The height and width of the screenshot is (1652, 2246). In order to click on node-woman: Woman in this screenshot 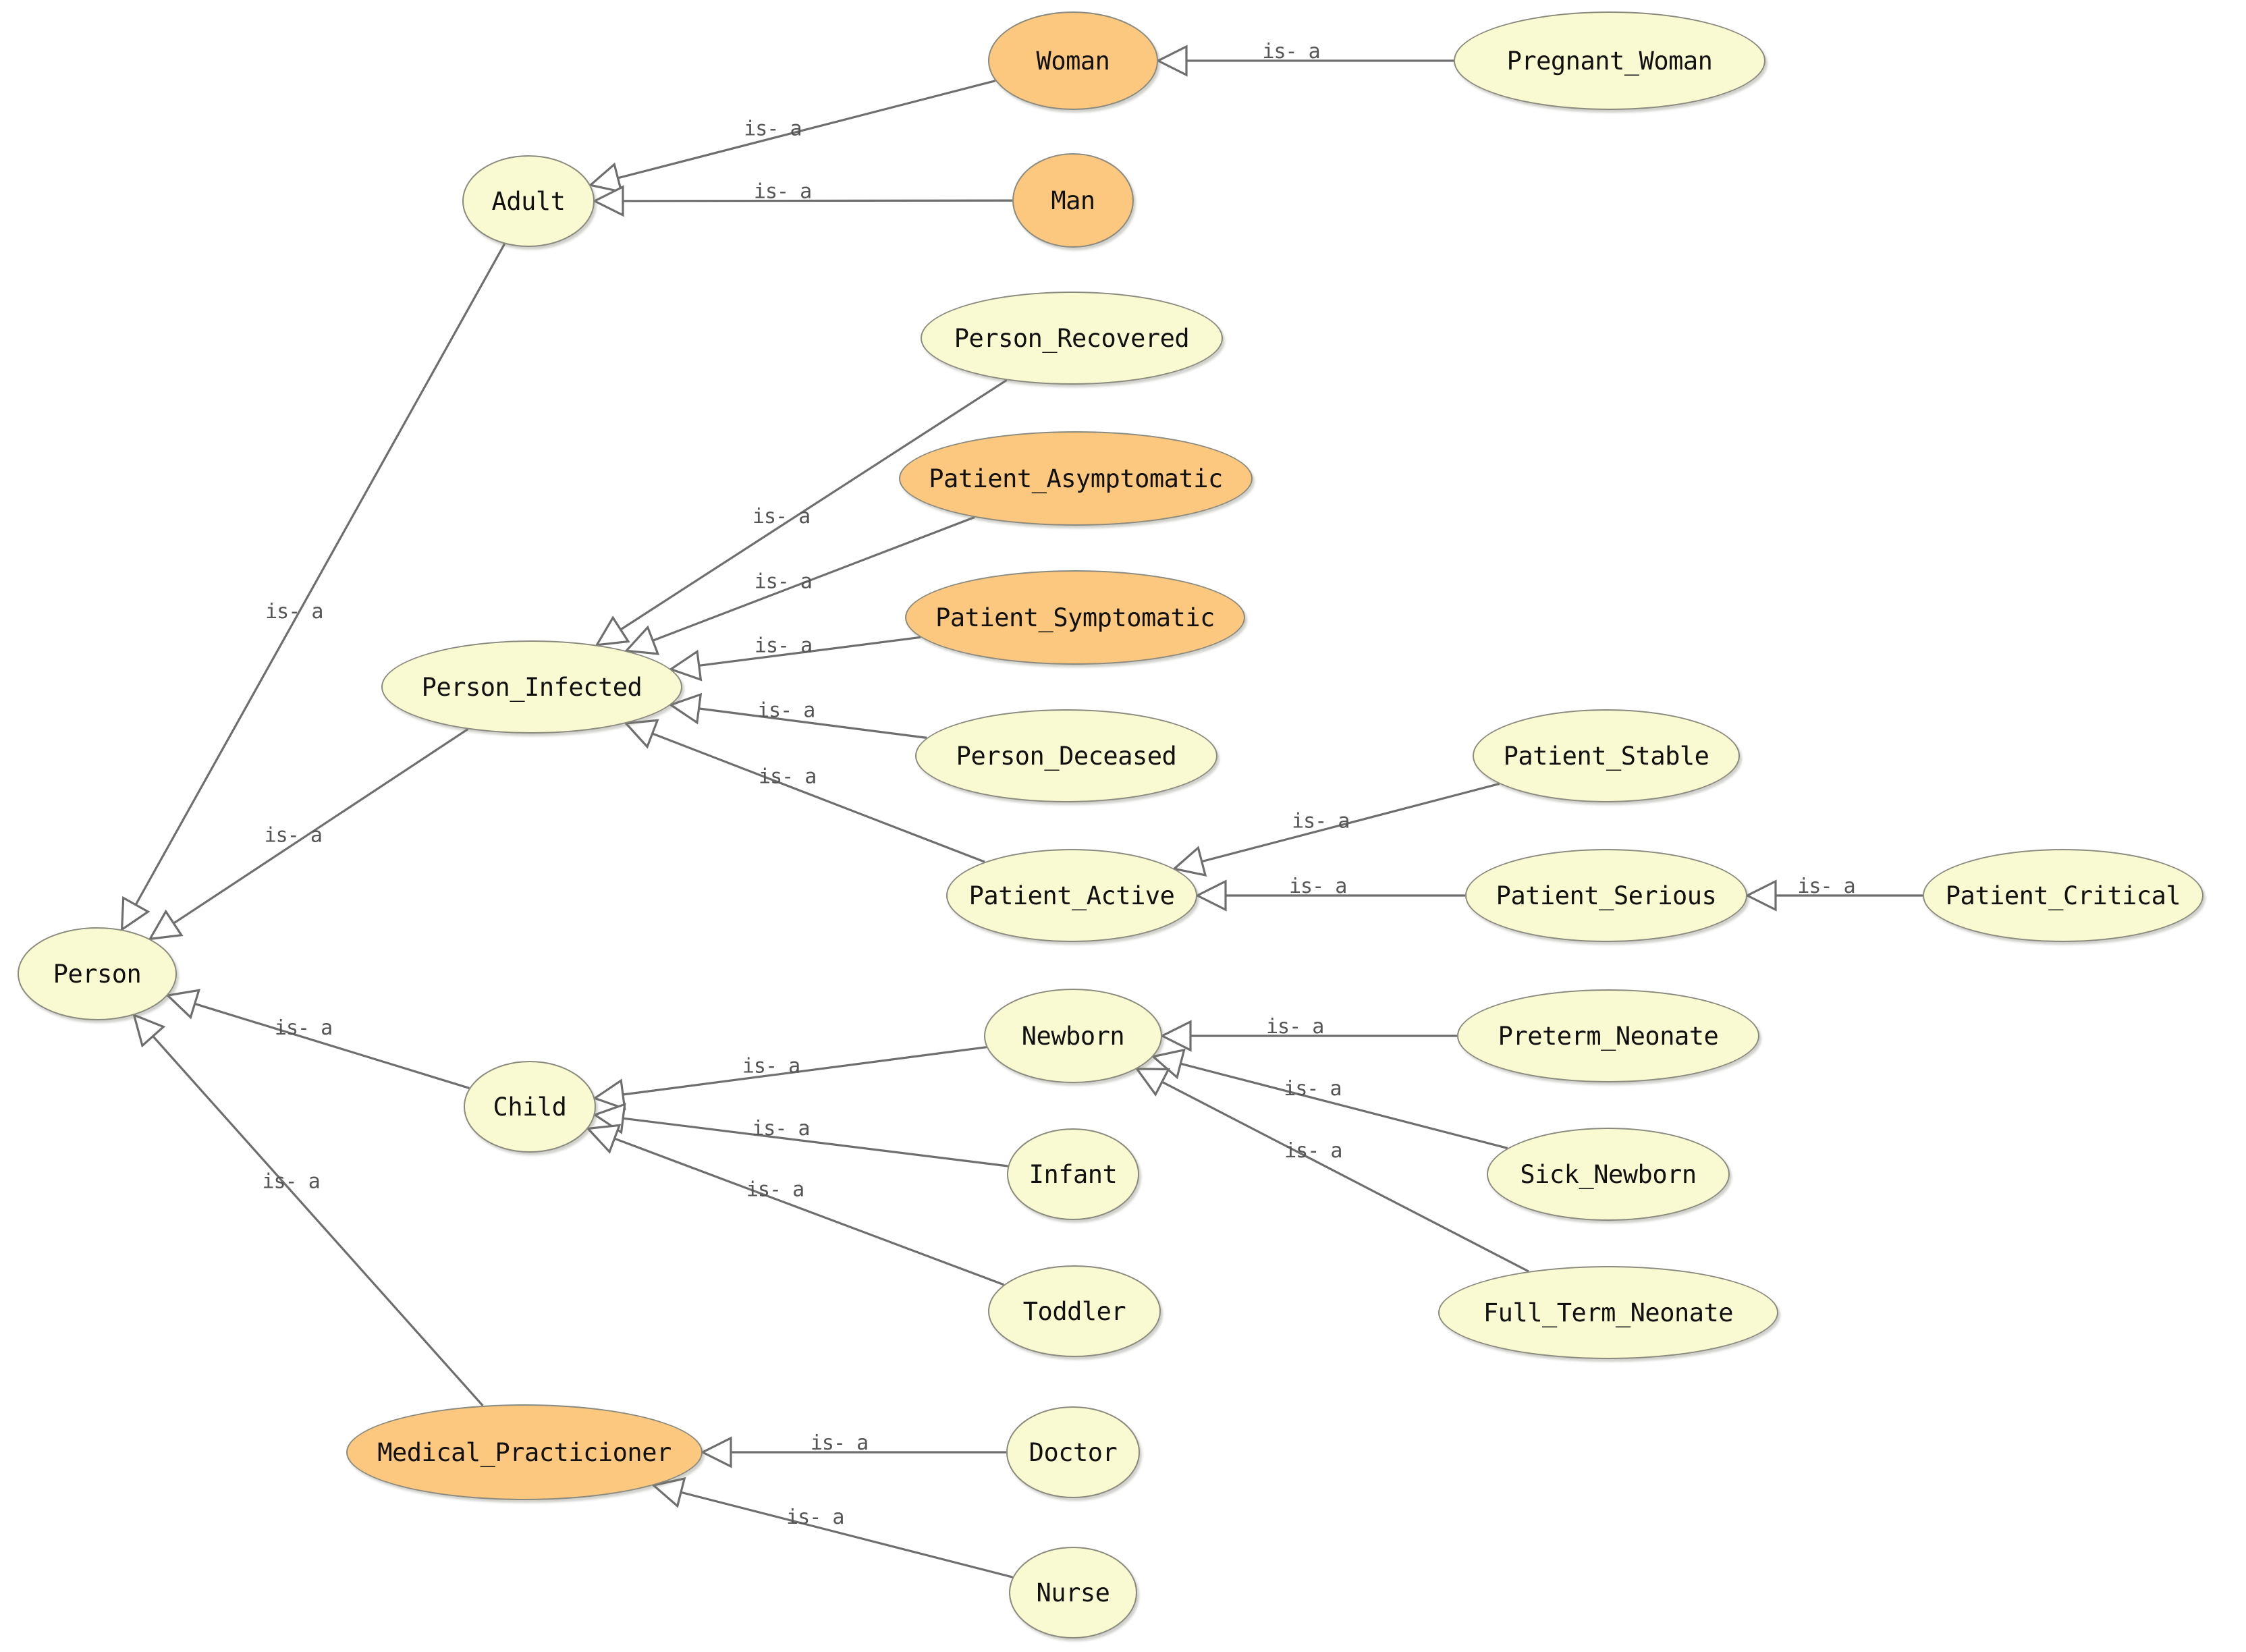, I will do `click(1073, 60)`.